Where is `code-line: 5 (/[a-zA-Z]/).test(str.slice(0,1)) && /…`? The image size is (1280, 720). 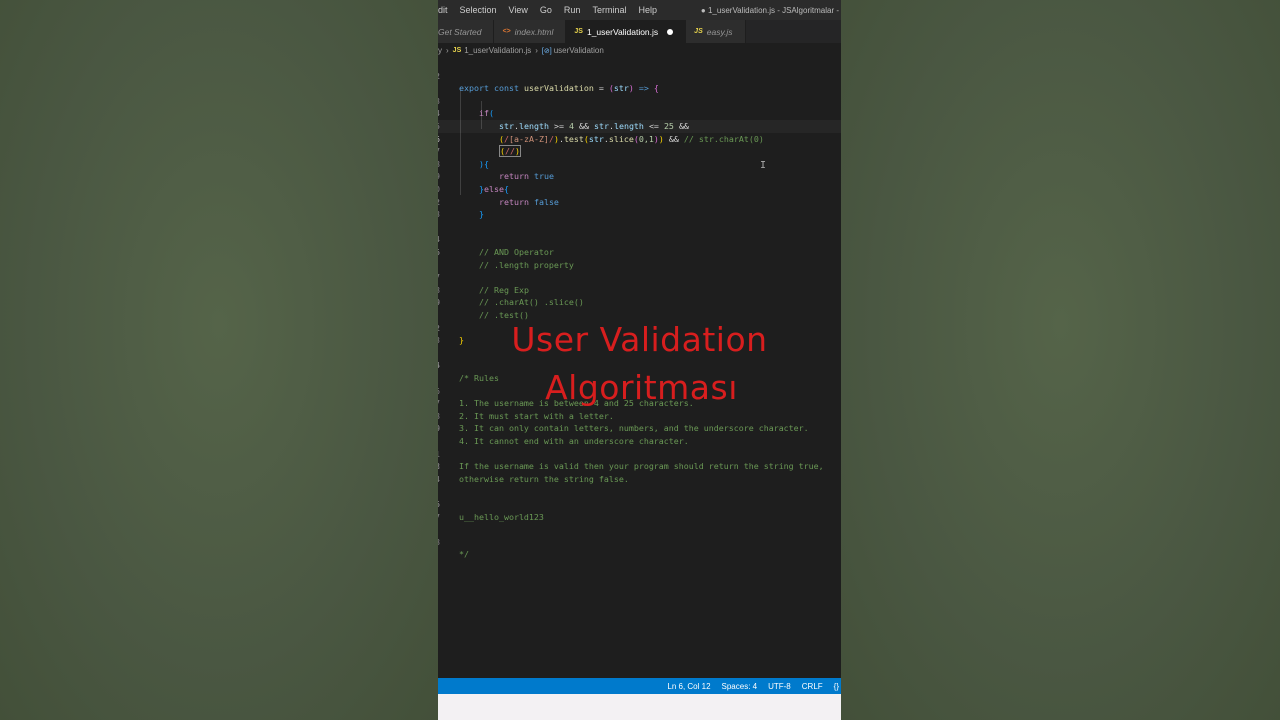 code-line: 5 (/[a-zA-Z]/).test(str.slice(0,1)) && /… is located at coordinates (639, 125).